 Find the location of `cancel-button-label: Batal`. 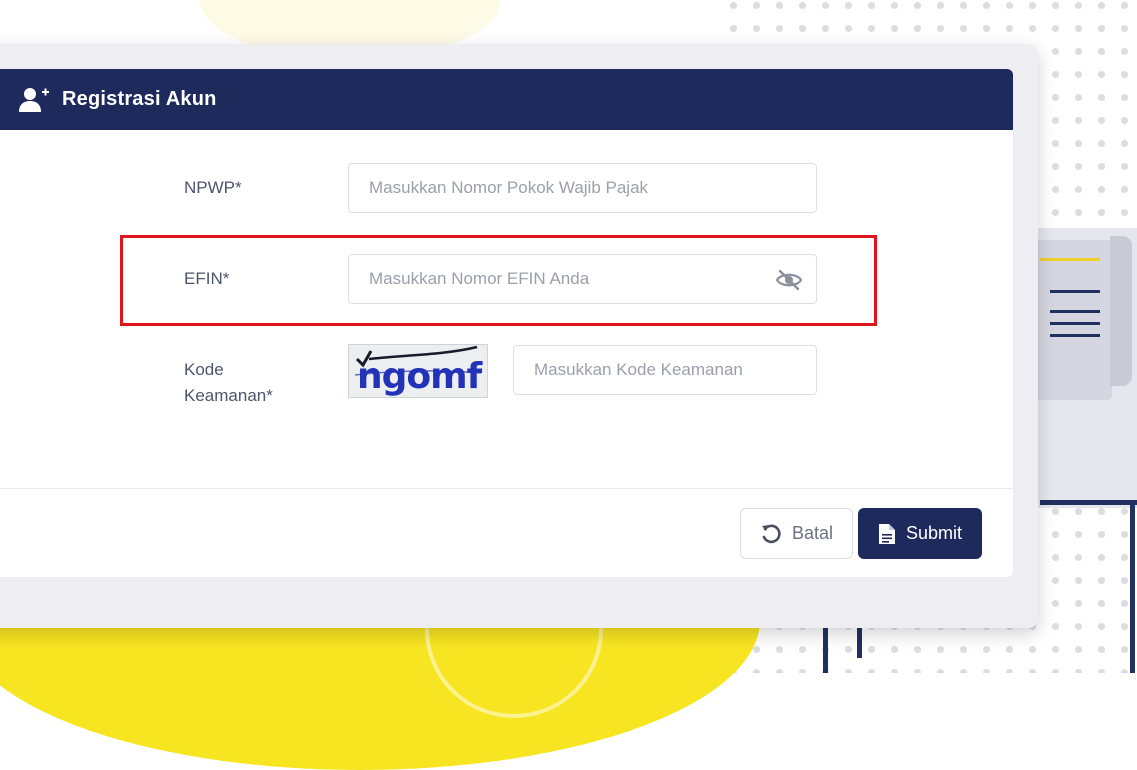

cancel-button-label: Batal is located at coordinates (812, 533).